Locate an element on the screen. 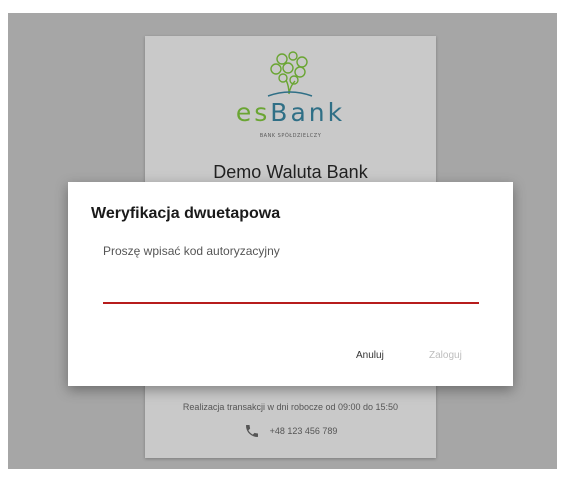 The width and height of the screenshot is (565, 481). logo-wordmark: esBank is located at coordinates (290, 112).